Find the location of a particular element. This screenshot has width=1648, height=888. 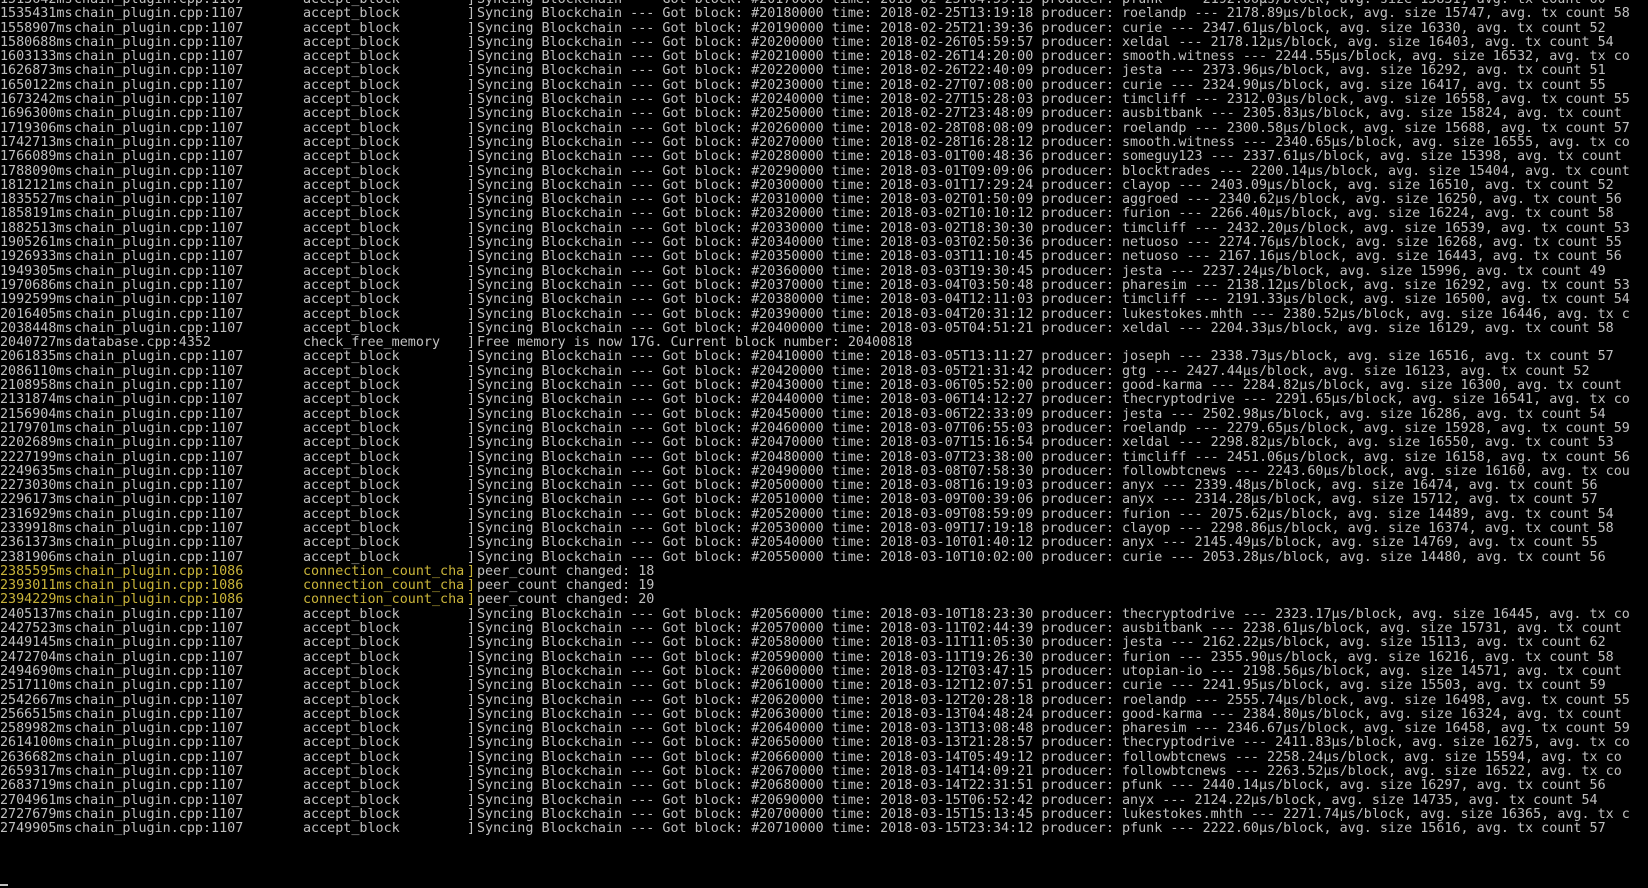

log-timestamp: 2517110ms is located at coordinates (36, 686).